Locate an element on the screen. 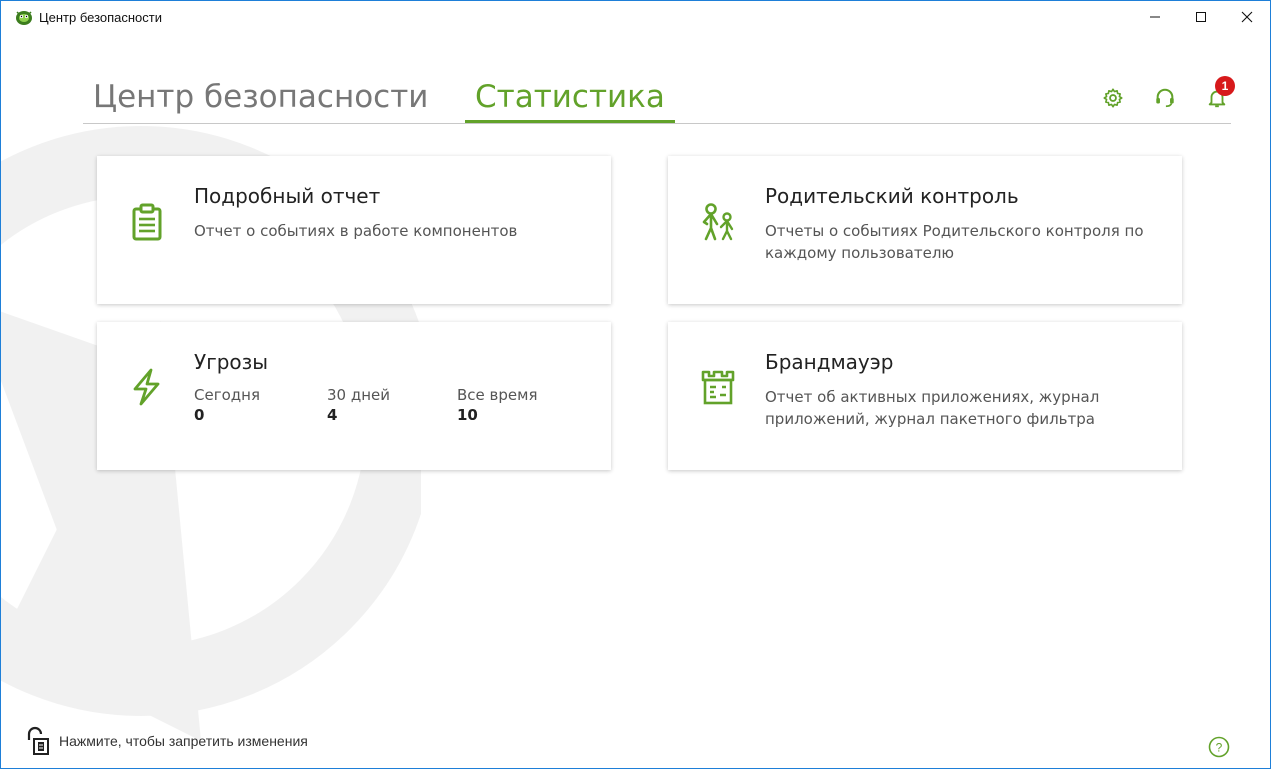  stat-value: 0 is located at coordinates (199, 415).